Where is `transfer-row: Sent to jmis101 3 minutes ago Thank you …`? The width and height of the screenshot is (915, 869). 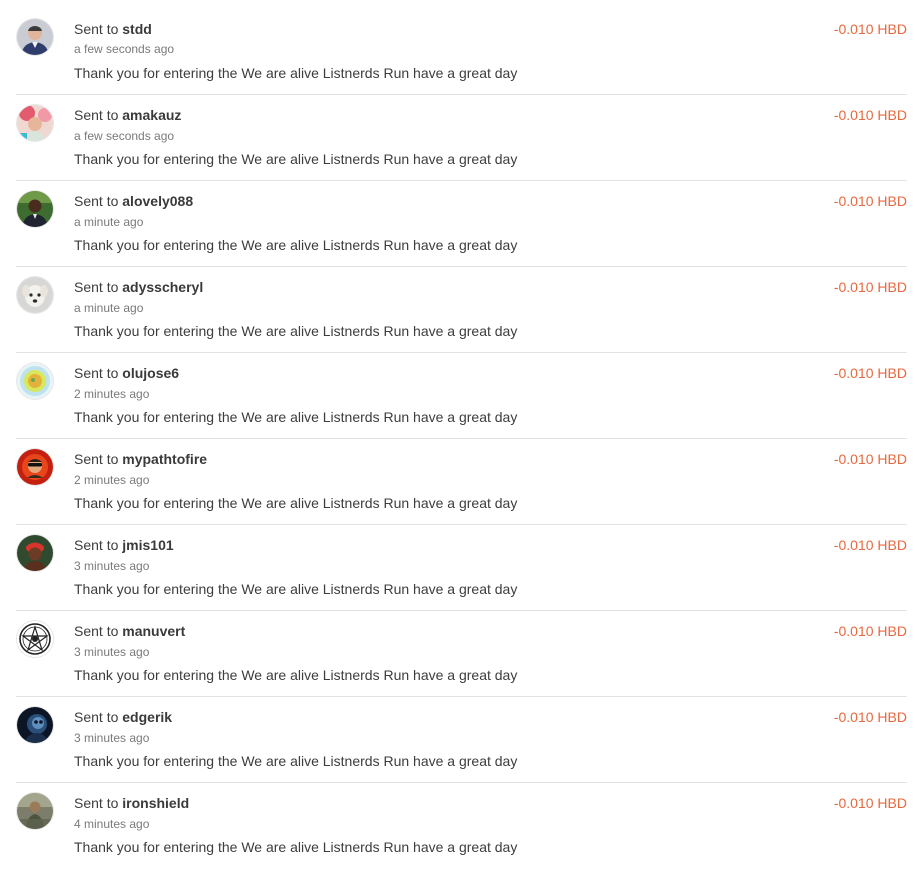 transfer-row: Sent to jmis101 3 minutes ago Thank you … is located at coordinates (461, 568).